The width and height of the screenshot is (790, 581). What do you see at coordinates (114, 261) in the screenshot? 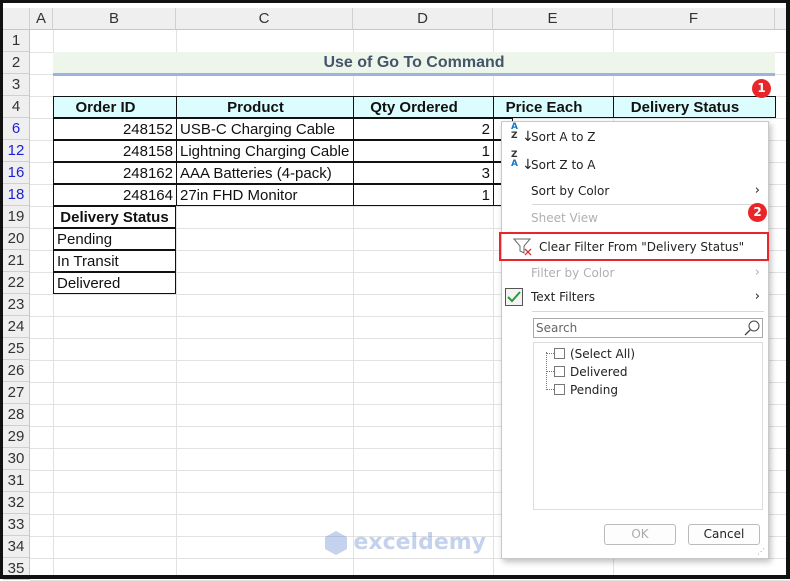
I see `status-item: In Transit` at bounding box center [114, 261].